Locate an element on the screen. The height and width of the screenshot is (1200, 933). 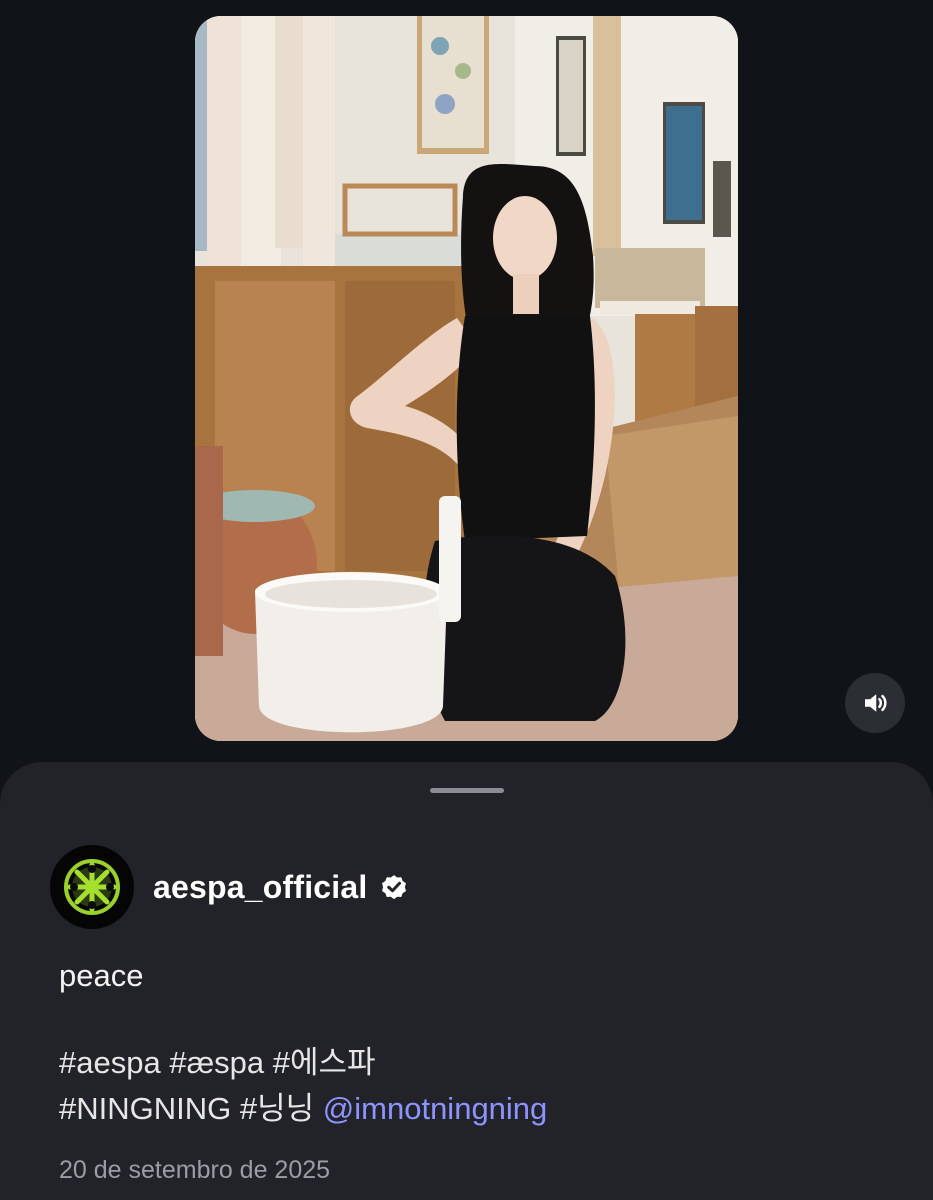
threads-mention-icon: @ is located at coordinates (338, 1108).